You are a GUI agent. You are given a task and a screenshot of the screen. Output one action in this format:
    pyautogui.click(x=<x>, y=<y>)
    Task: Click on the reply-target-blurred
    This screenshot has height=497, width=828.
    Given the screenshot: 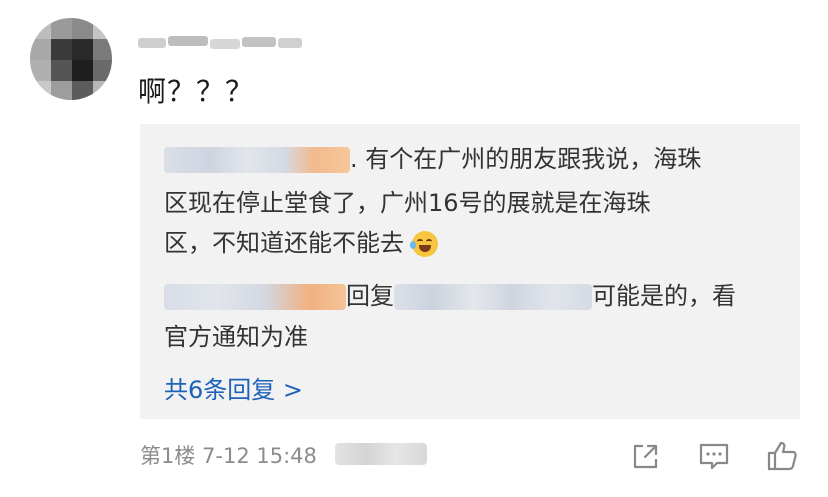 What is the action you would take?
    pyautogui.click(x=493, y=297)
    